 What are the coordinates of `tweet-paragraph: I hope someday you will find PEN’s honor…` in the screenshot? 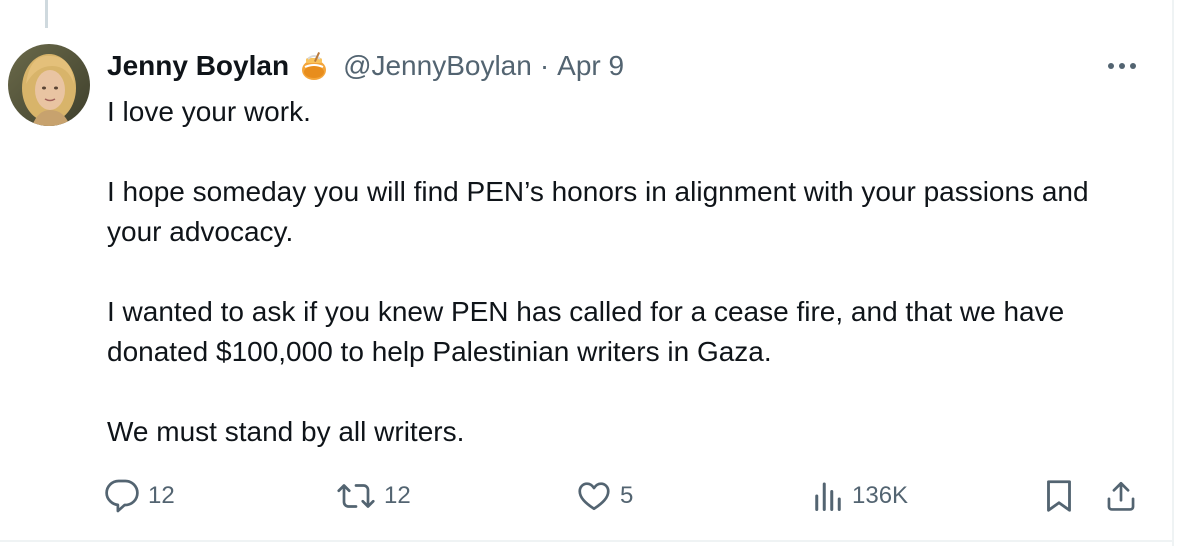 It's located at (598, 211).